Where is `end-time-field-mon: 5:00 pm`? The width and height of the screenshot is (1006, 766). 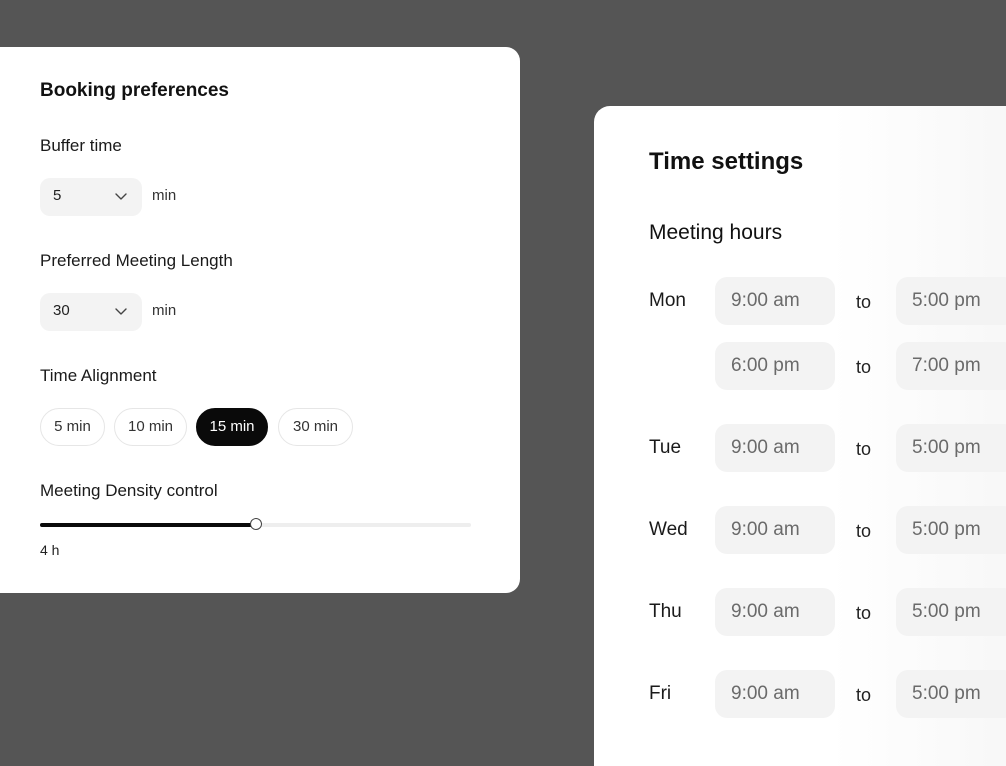 end-time-field-mon: 5:00 pm is located at coordinates (951, 301).